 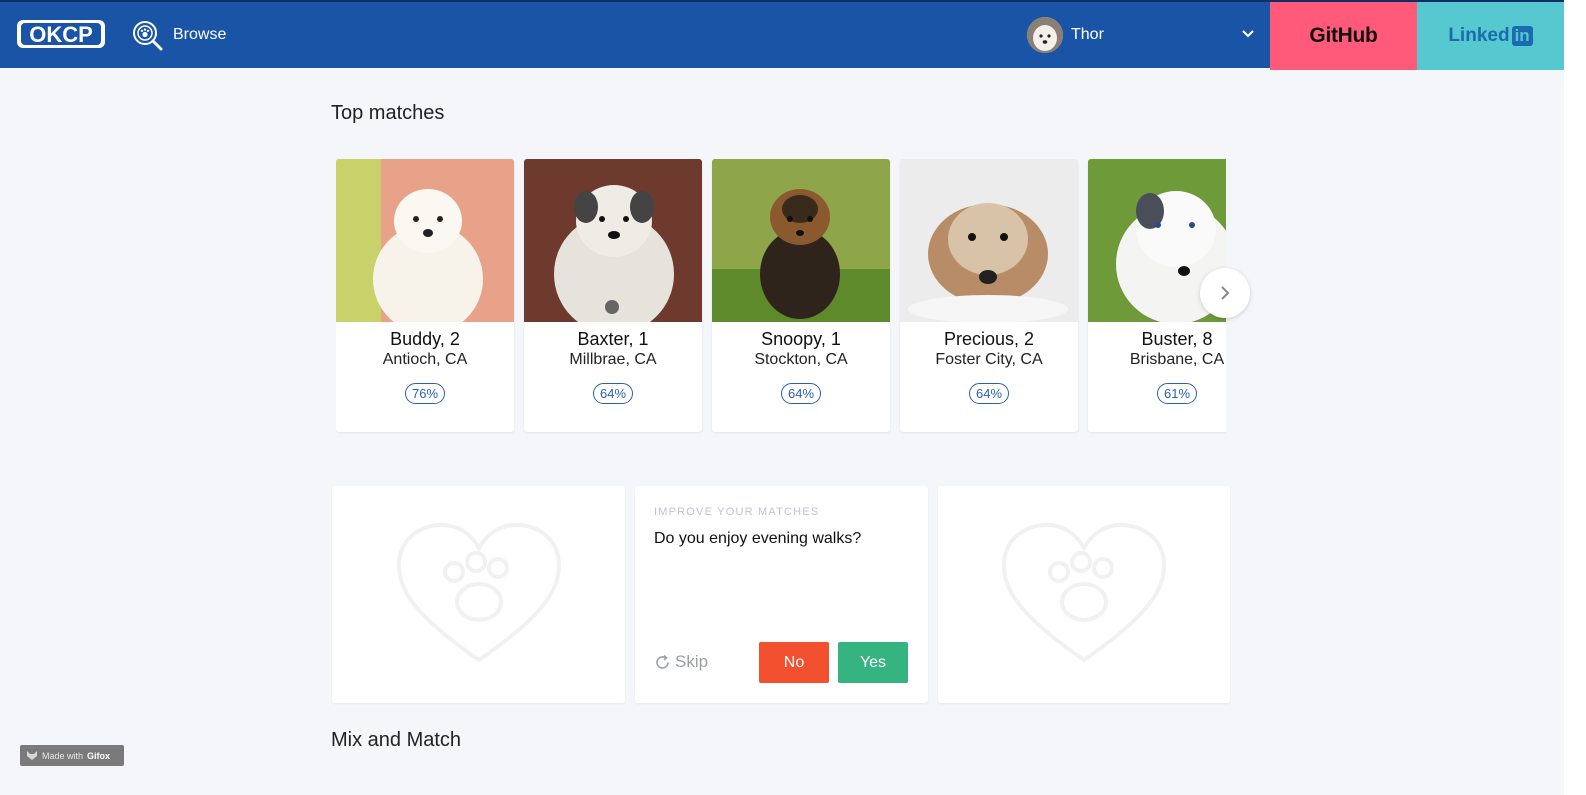 What do you see at coordinates (1522, 36) in the screenshot?
I see `linkedin-in-badge: in` at bounding box center [1522, 36].